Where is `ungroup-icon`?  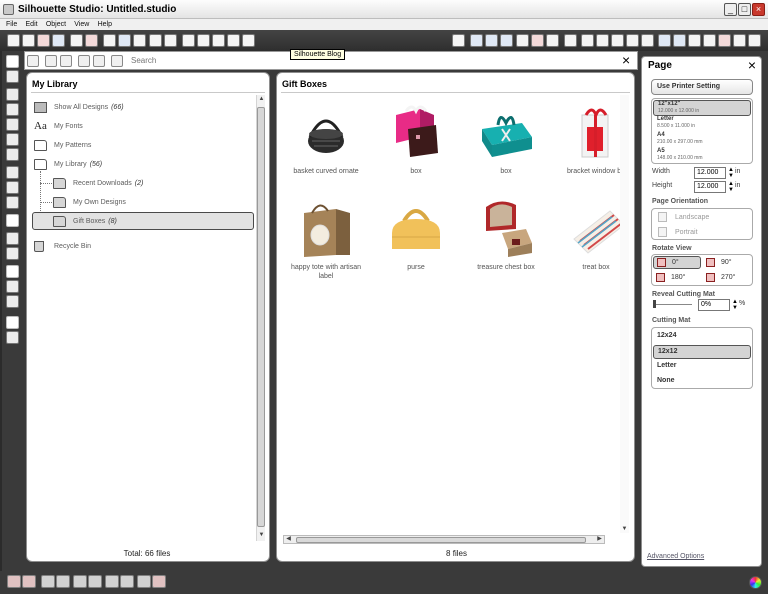 ungroup-icon is located at coordinates (29, 581).